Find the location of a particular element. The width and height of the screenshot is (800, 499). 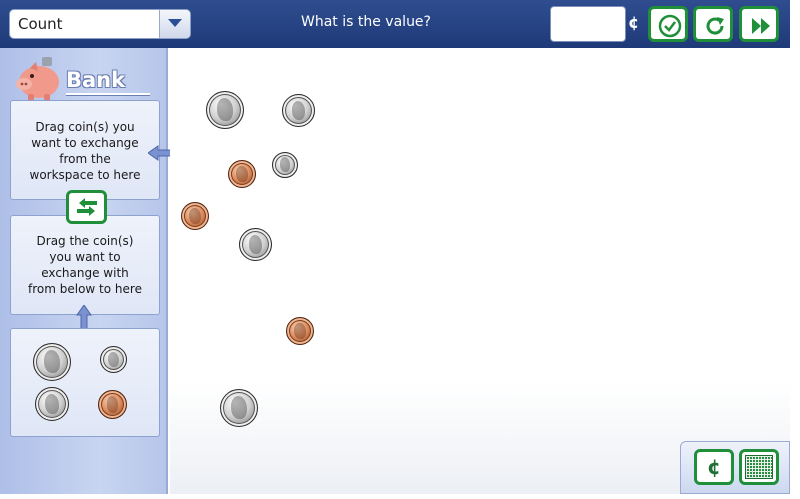

bank-quarter-coin is located at coordinates (52, 362).